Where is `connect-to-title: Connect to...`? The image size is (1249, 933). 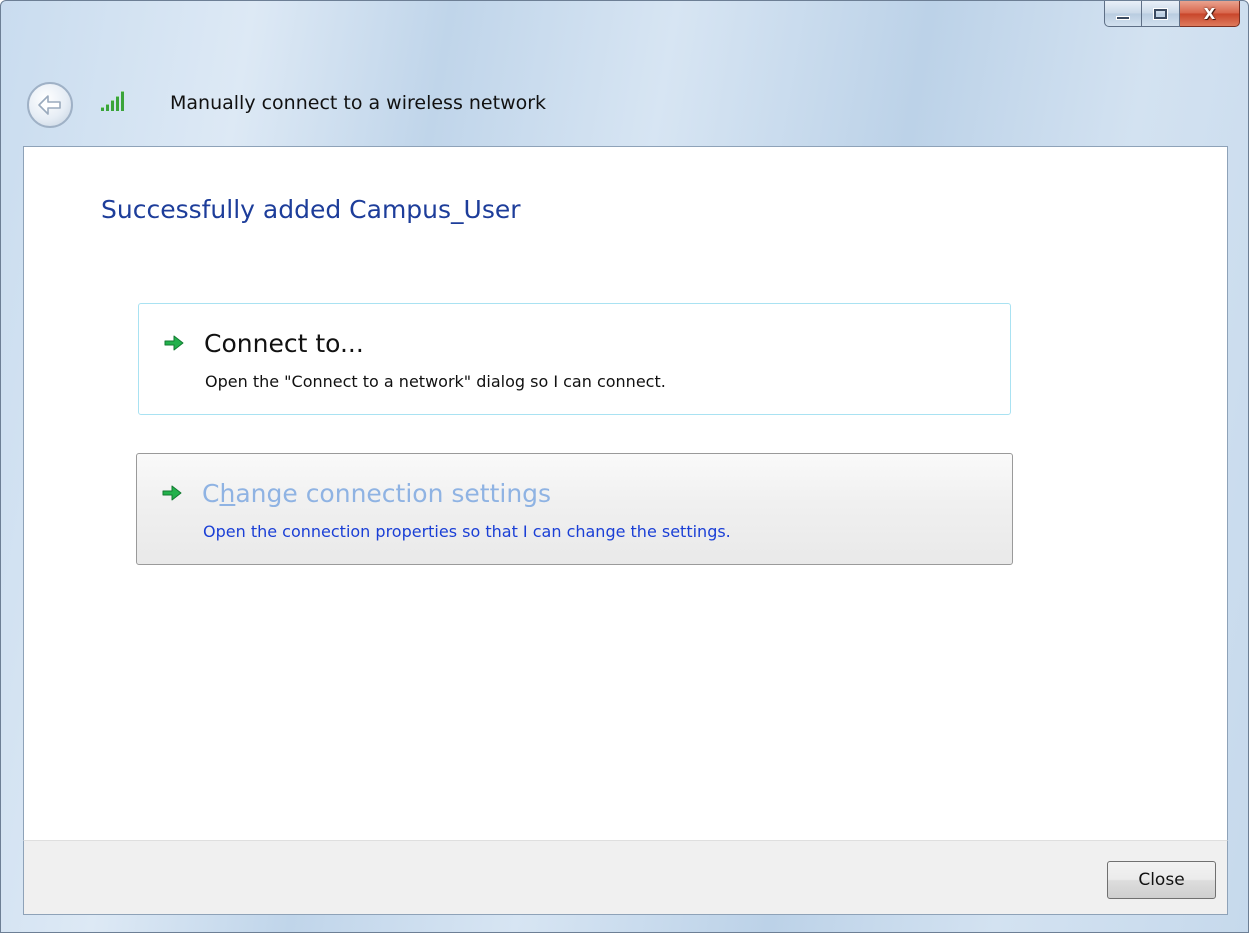
connect-to-title: Connect to... is located at coordinates (284, 343).